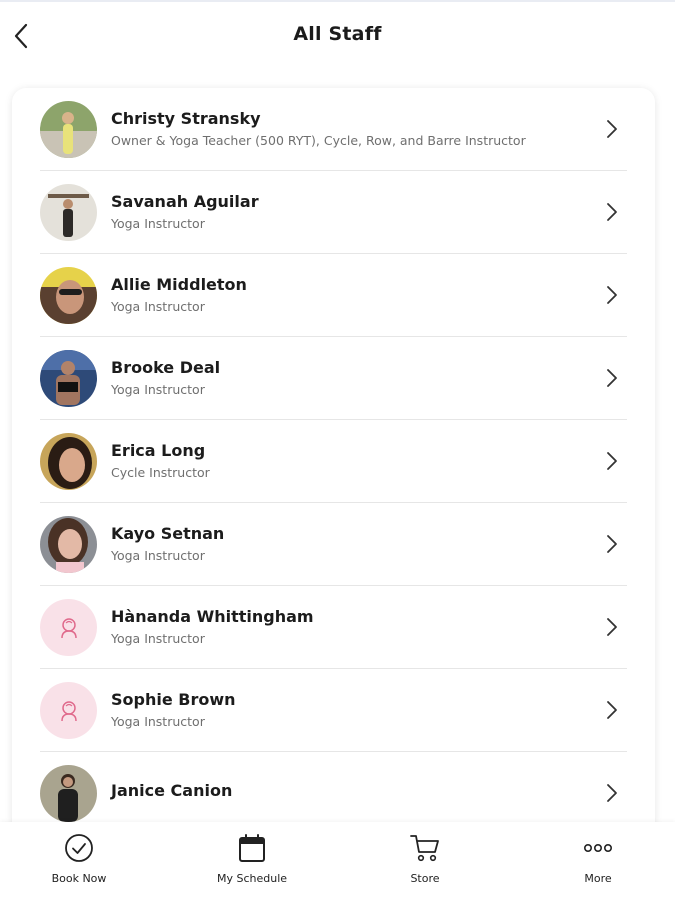  What do you see at coordinates (212, 616) in the screenshot?
I see `staff-name: Hànanda Whittingham` at bounding box center [212, 616].